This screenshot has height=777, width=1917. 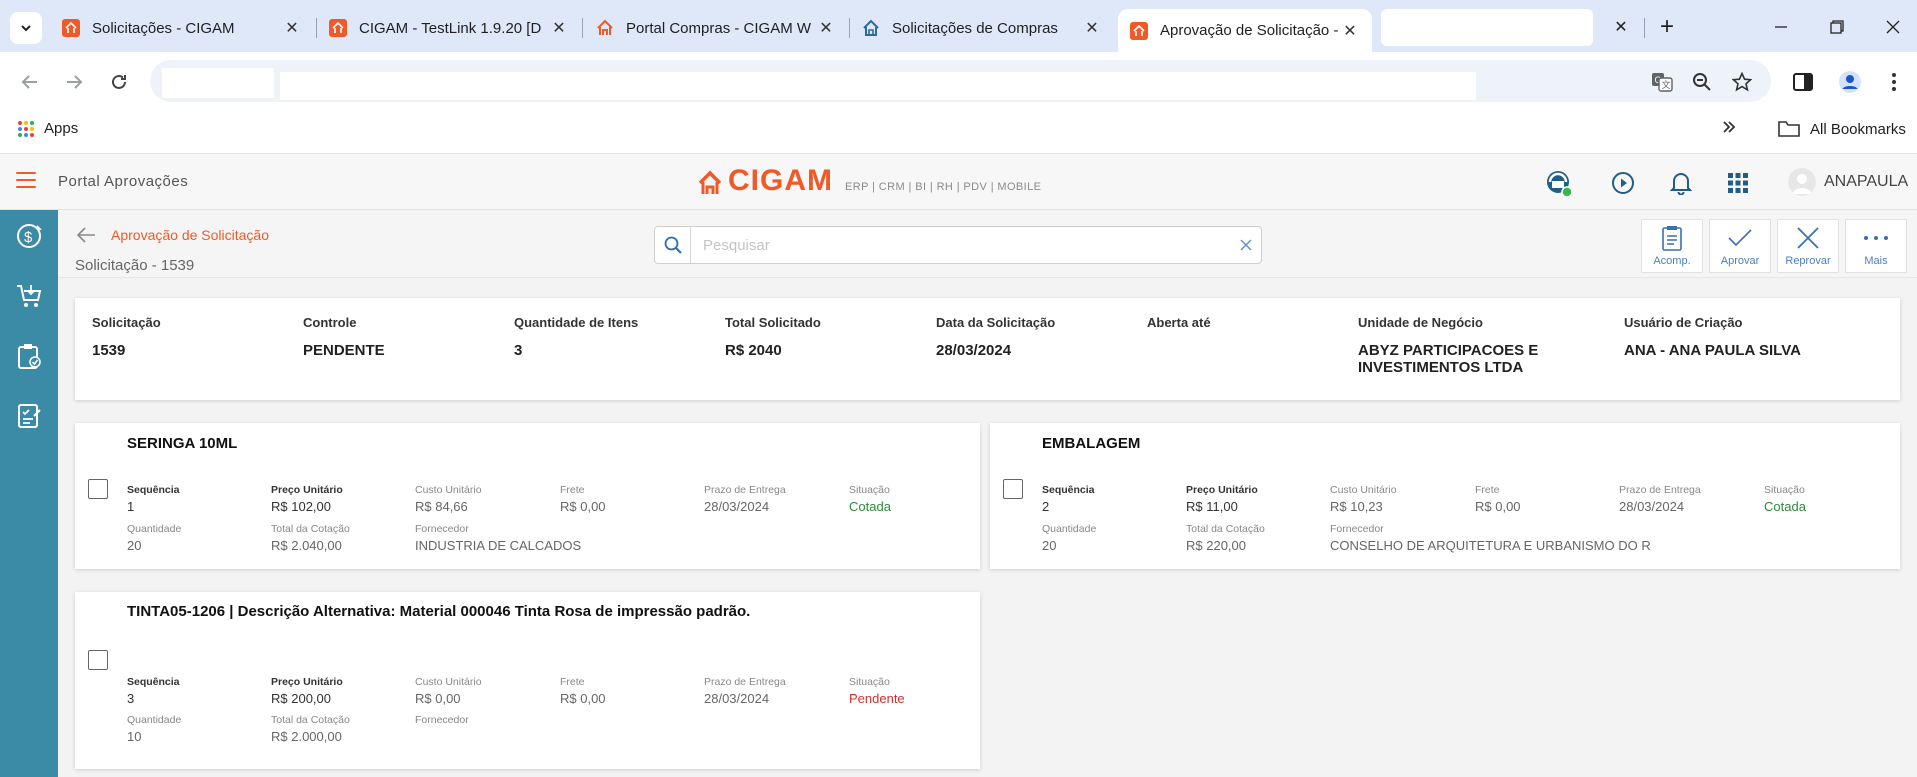 What do you see at coordinates (1808, 238) in the screenshot?
I see `close-icon` at bounding box center [1808, 238].